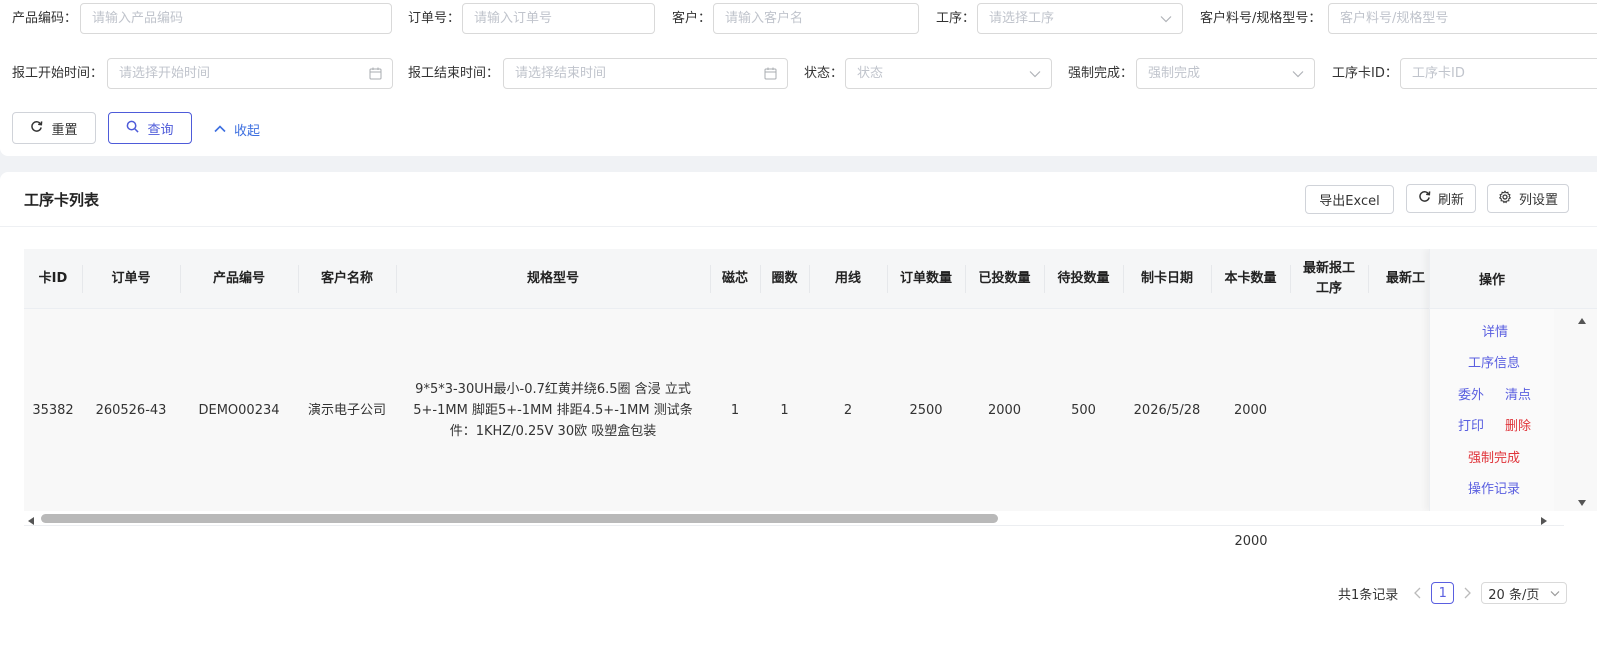  I want to click on process-info-link: 工序信息, so click(1494, 361).